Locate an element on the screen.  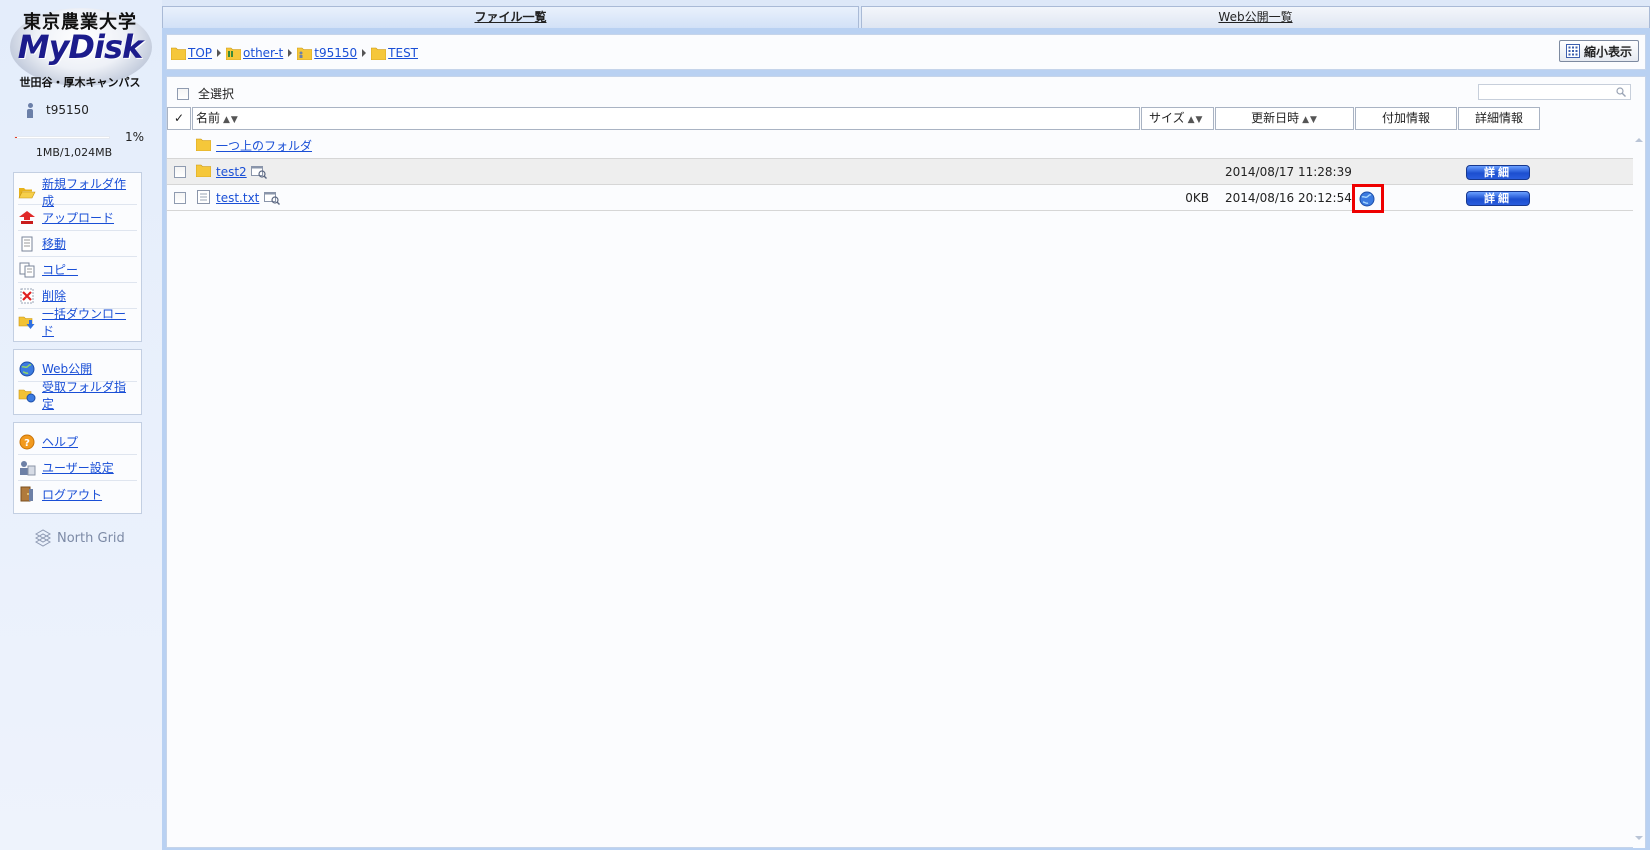
file-operations-menu: 新規フォルダ作成 アップロード 移動 コピー 削除 一括ダウンロード is located at coordinates (77, 257).